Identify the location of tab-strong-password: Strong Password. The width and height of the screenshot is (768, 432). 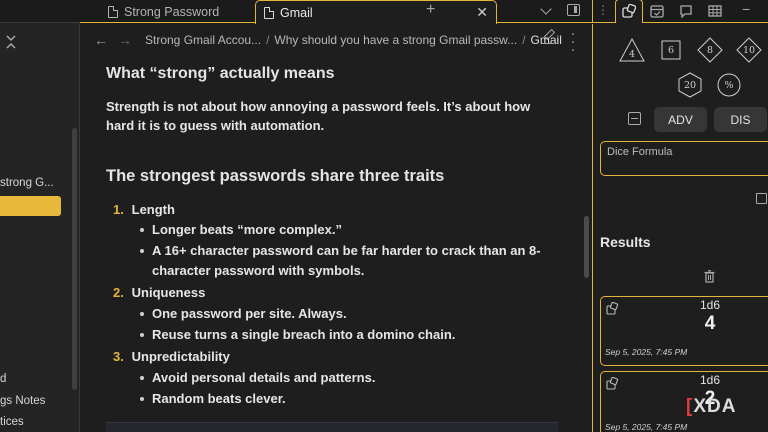
(187, 11).